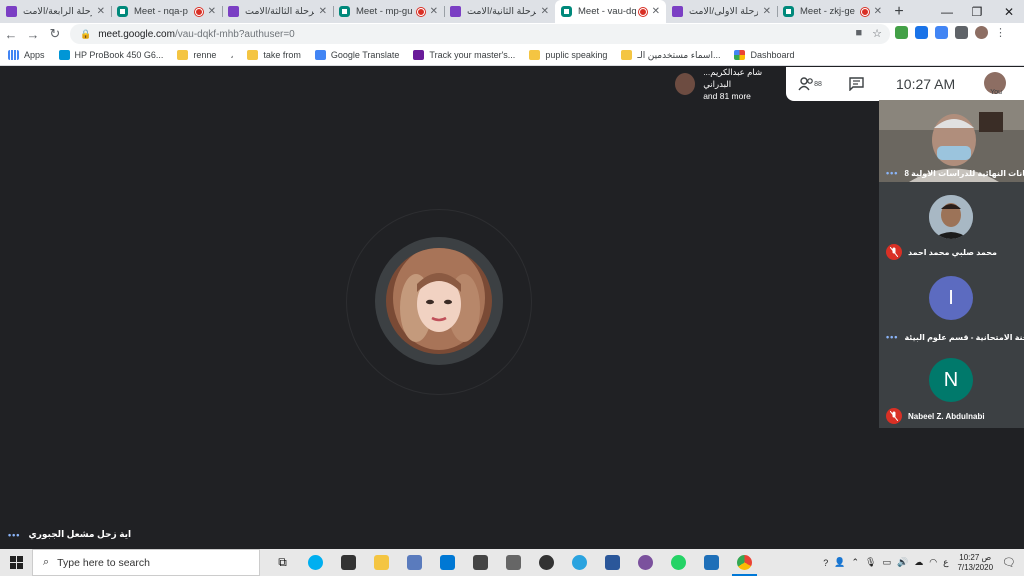  What do you see at coordinates (480, 562) in the screenshot?
I see `sticky-notes-icon` at bounding box center [480, 562].